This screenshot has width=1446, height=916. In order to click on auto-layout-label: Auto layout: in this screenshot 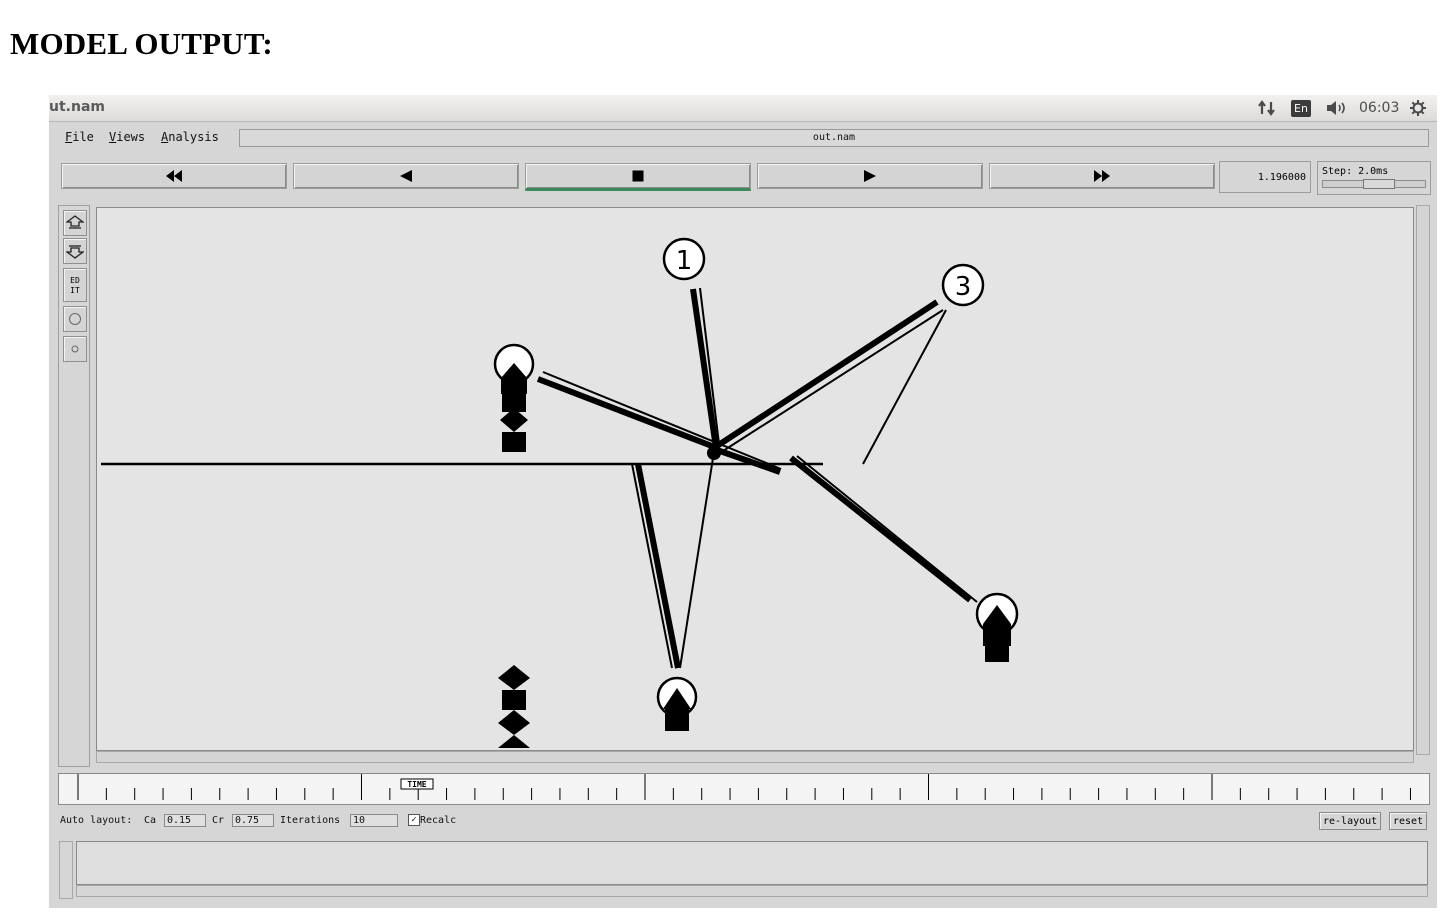, I will do `click(96, 820)`.